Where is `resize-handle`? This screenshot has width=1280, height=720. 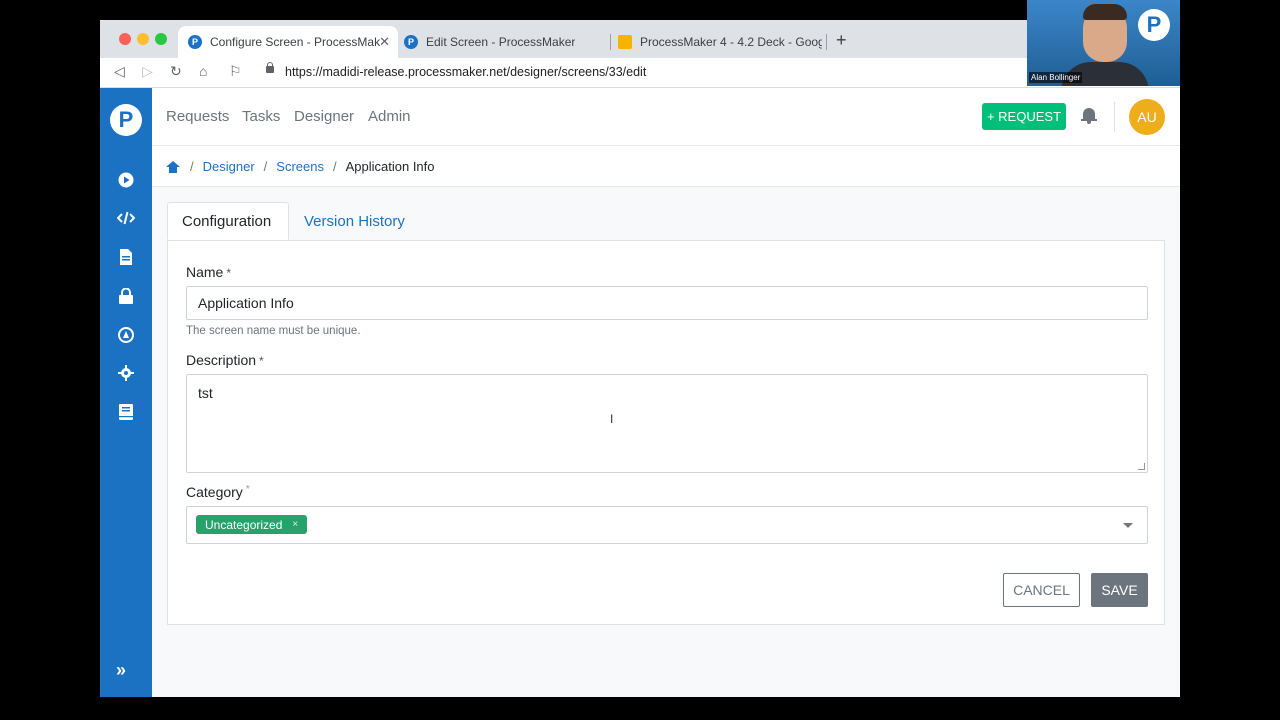
resize-handle is located at coordinates (1141, 466).